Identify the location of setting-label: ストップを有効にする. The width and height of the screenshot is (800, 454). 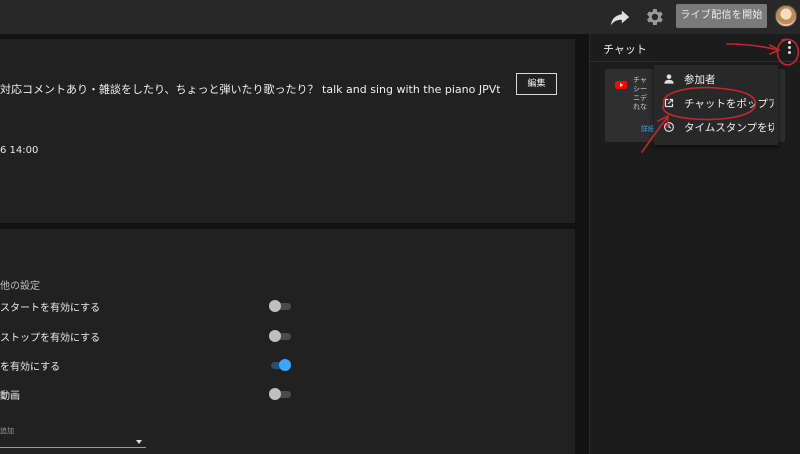
(50, 338).